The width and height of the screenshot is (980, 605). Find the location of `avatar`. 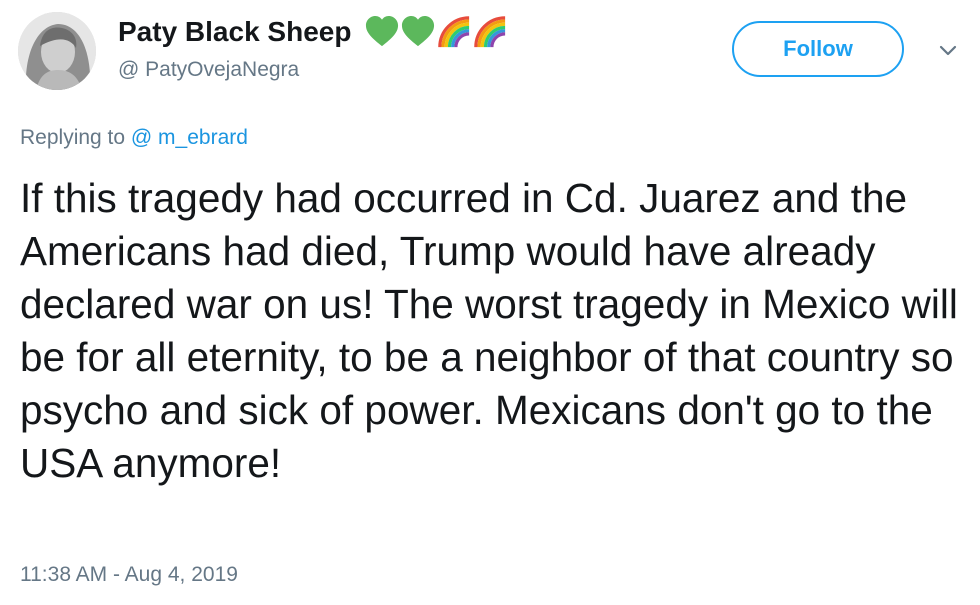

avatar is located at coordinates (57, 51).